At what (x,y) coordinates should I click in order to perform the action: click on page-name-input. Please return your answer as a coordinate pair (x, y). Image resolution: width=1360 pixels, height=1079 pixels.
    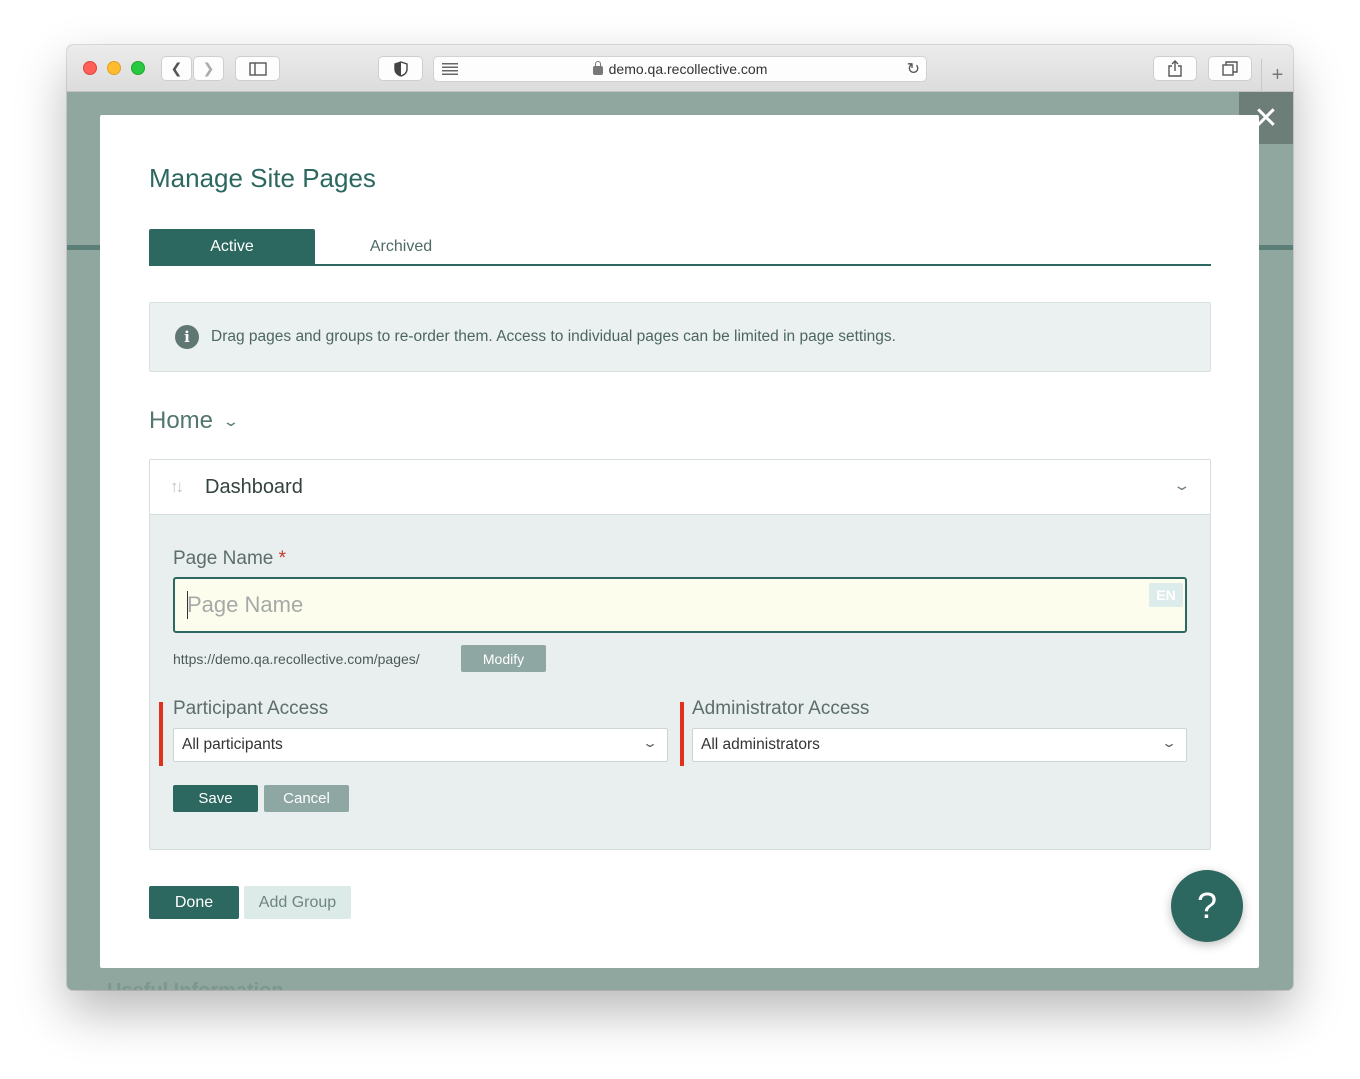
    Looking at the image, I should click on (680, 605).